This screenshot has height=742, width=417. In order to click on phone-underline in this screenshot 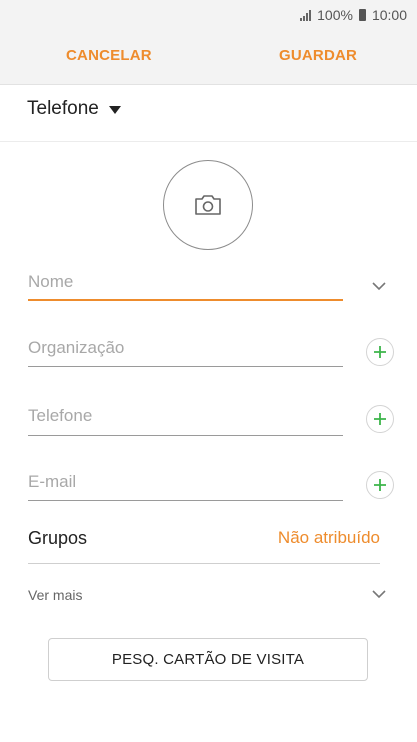, I will do `click(185, 435)`.